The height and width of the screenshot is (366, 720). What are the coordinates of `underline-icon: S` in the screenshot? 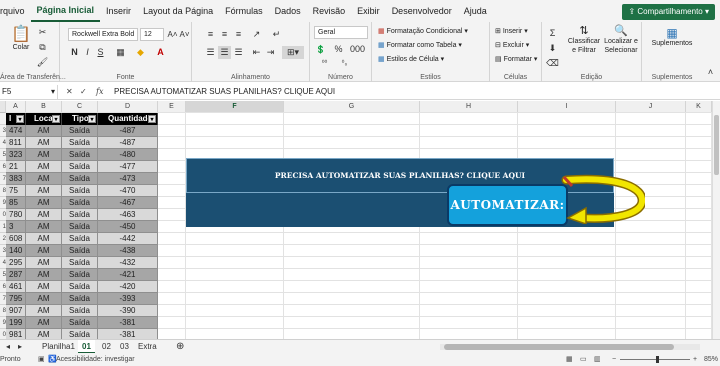 It's located at (100, 52).